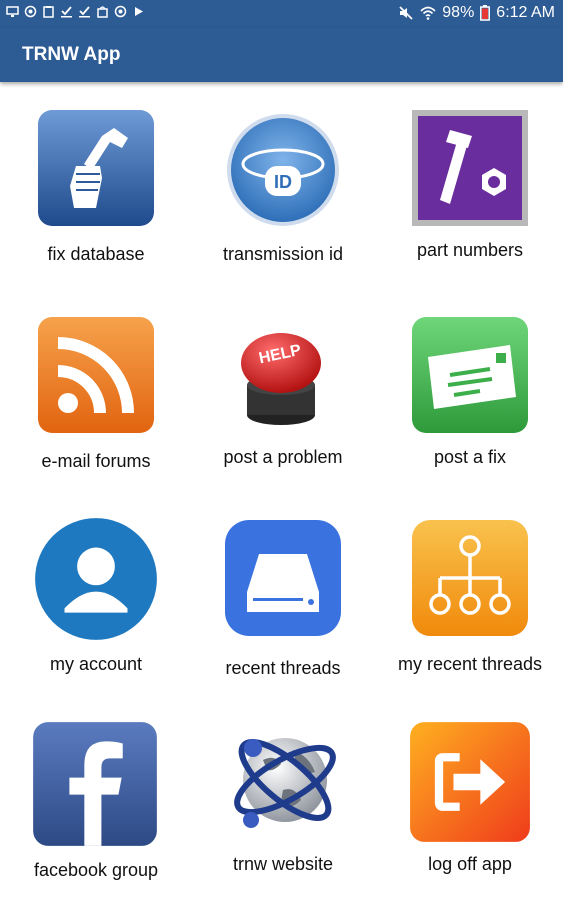 The height and width of the screenshot is (900, 563). I want to click on rss-icon, so click(96, 375).